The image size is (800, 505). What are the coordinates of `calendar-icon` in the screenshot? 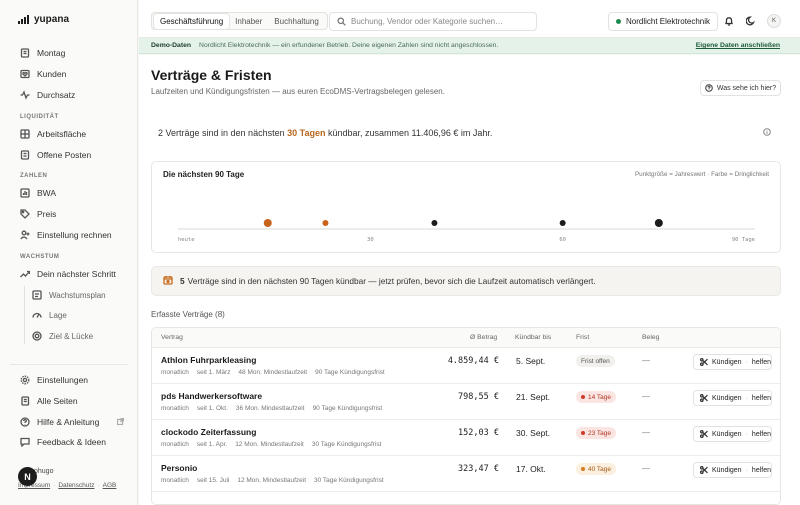 It's located at (168, 281).